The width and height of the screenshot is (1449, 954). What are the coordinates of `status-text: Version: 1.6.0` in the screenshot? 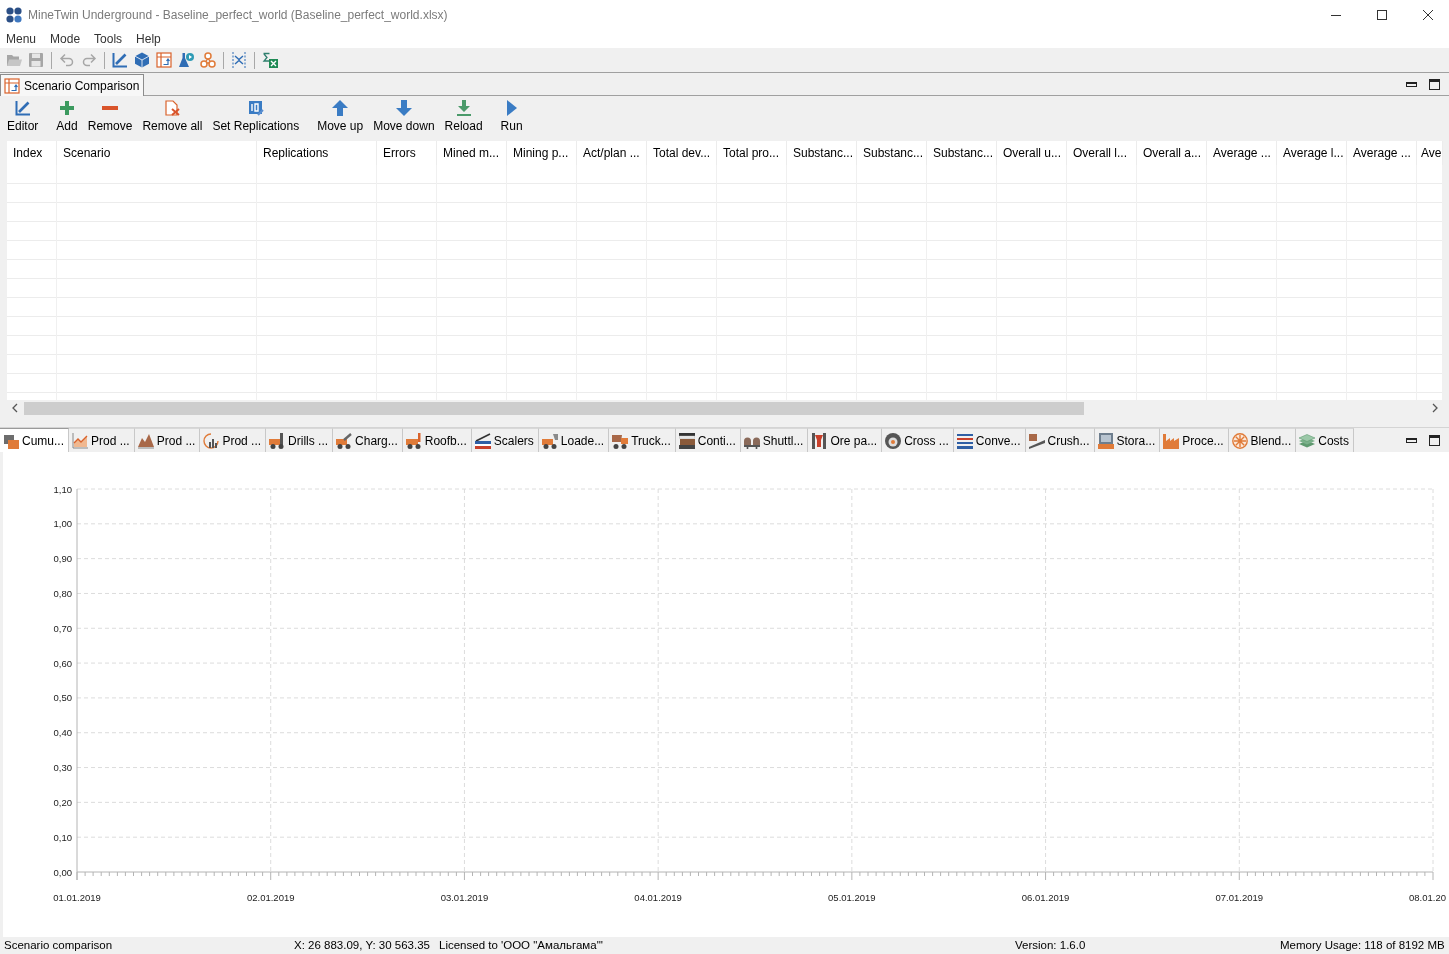 It's located at (1051, 945).